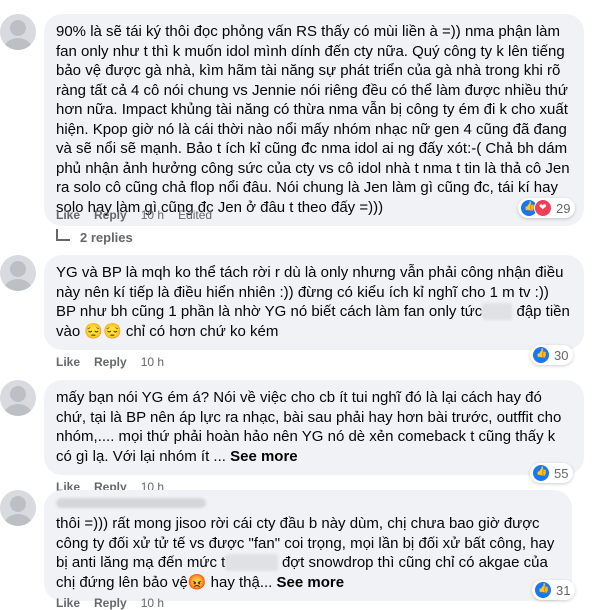 The height and width of the screenshot is (610, 600). What do you see at coordinates (561, 473) in the screenshot?
I see `reaction-count: 55` at bounding box center [561, 473].